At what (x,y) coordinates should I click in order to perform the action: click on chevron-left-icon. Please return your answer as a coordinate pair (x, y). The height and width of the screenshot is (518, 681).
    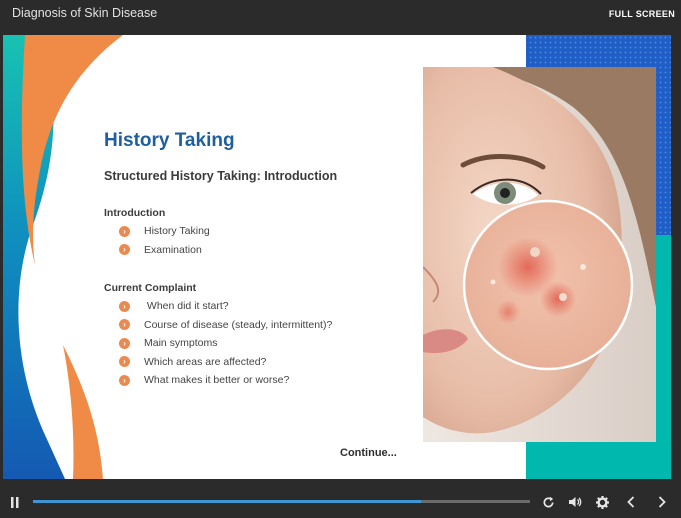
    Looking at the image, I should click on (631, 502).